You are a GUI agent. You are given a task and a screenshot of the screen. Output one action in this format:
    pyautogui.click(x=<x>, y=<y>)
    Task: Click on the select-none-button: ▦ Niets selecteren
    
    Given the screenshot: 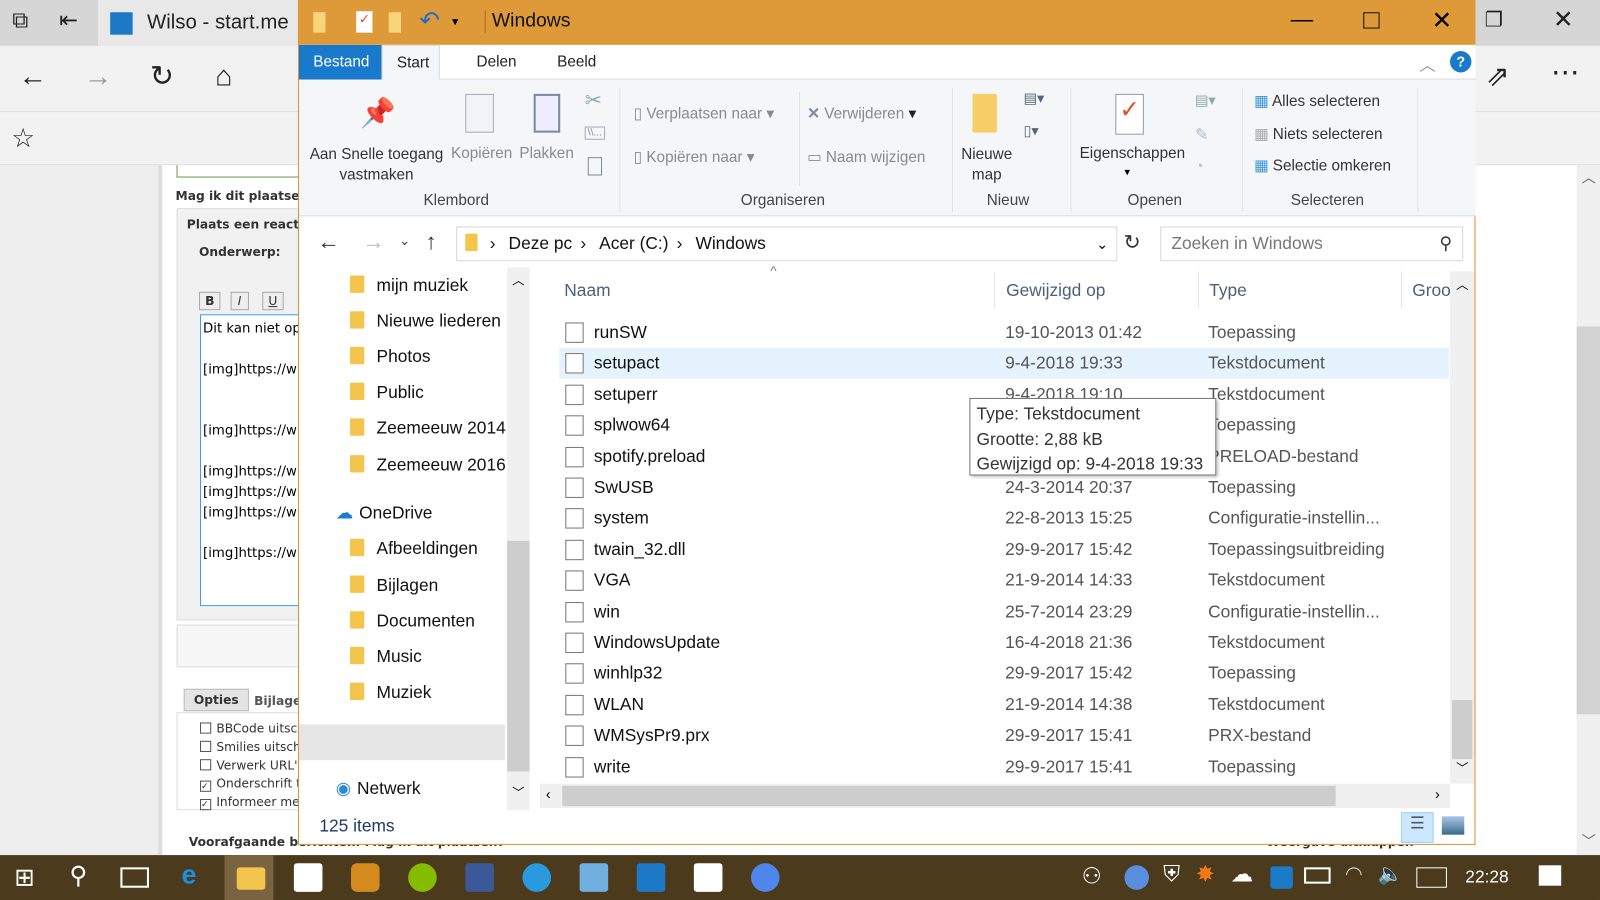 What is the action you would take?
    pyautogui.click(x=1318, y=133)
    